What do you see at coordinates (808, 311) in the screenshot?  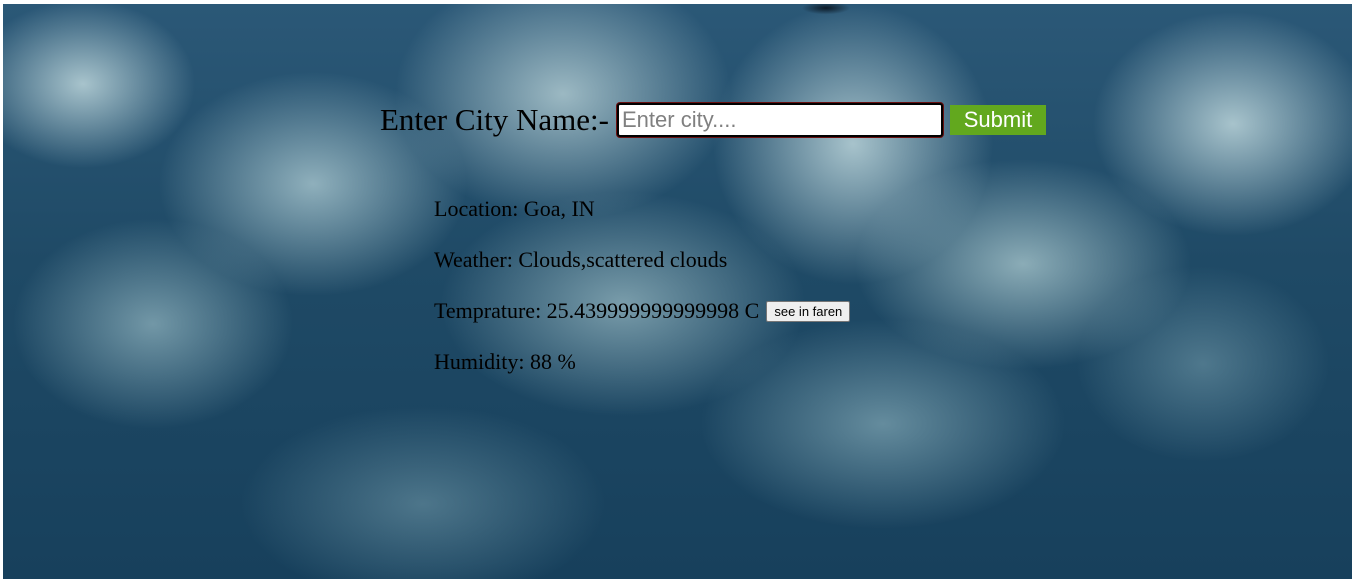 I see `see-in-faren-button: see in faren` at bounding box center [808, 311].